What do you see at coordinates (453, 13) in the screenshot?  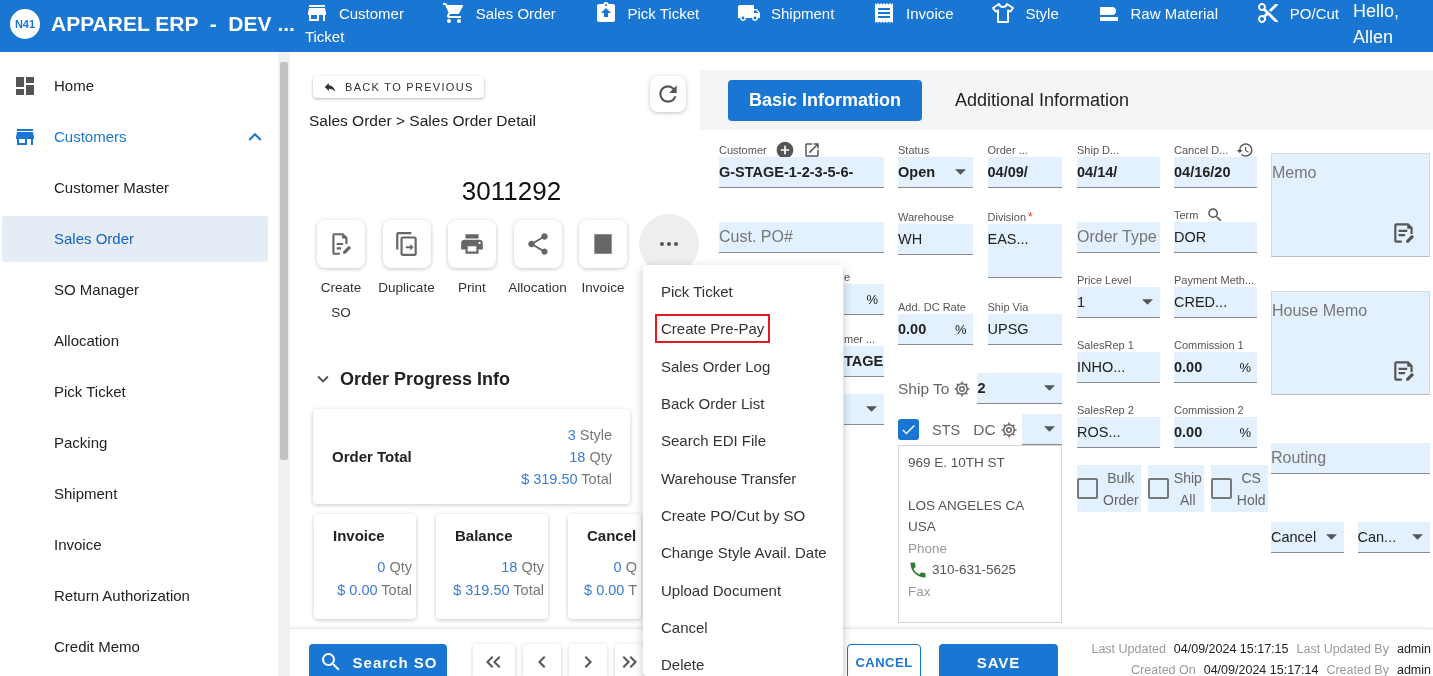 I see `cart-icon` at bounding box center [453, 13].